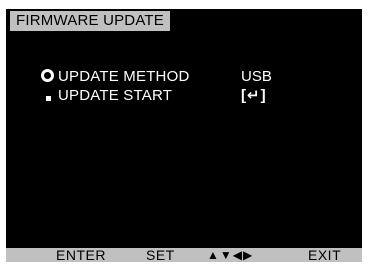 Image resolution: width=371 pixels, height=267 pixels. Describe the element at coordinates (47, 75) in the screenshot. I see `ring-bullet-icon` at that location.